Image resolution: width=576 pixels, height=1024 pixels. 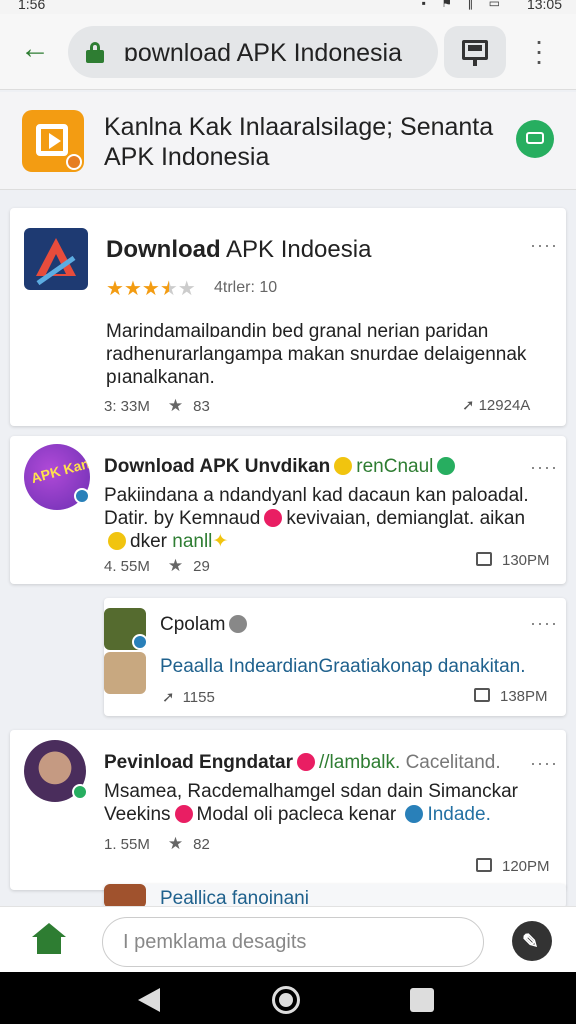 I want to click on post-meta: 4. 55M ★ 29, so click(x=157, y=565).